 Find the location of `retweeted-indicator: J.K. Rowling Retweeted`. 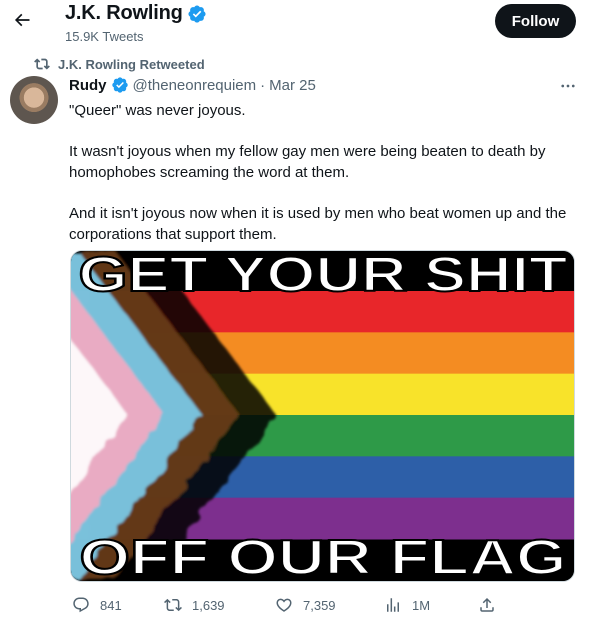

retweeted-indicator: J.K. Rowling Retweeted is located at coordinates (119, 64).